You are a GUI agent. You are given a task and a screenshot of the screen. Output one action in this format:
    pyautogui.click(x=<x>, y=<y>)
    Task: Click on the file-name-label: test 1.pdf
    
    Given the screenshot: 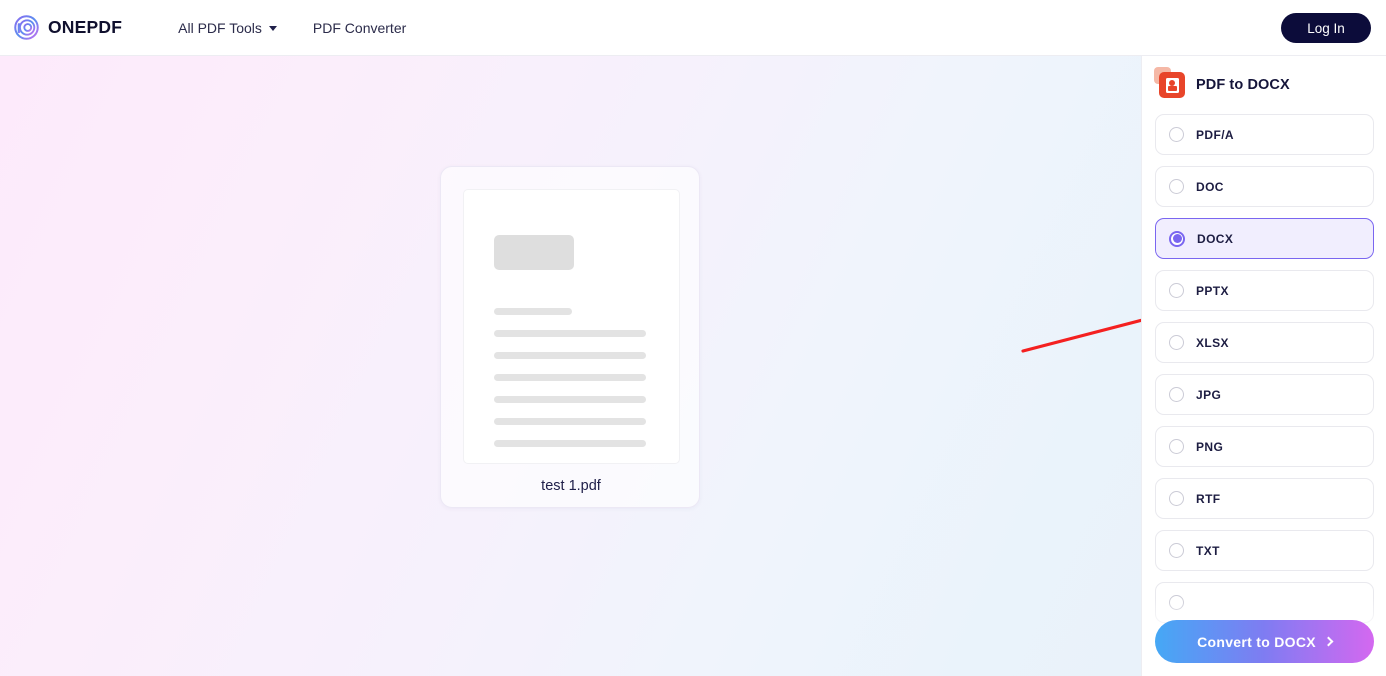 What is the action you would take?
    pyautogui.click(x=571, y=486)
    